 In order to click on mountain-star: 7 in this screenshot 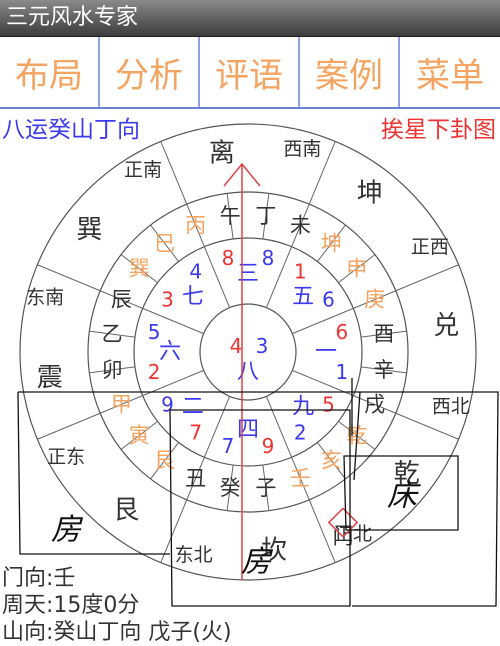, I will do `click(195, 433)`.